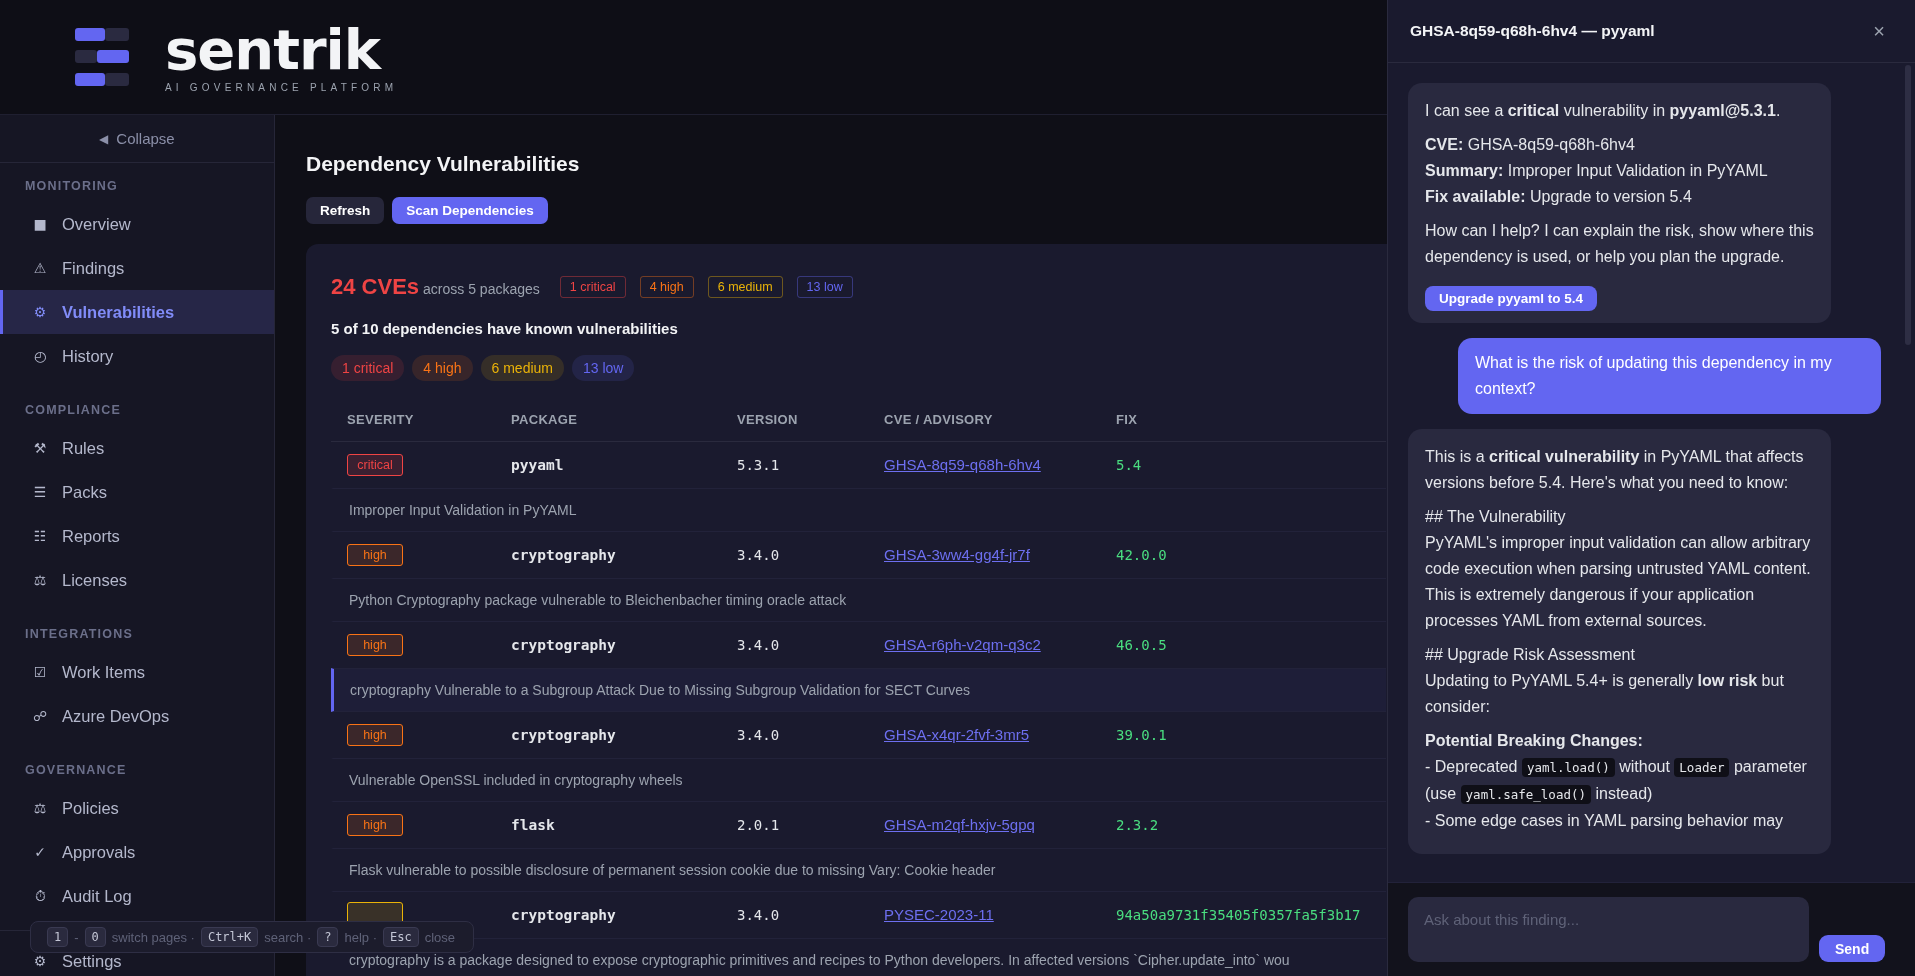 The image size is (1915, 976). What do you see at coordinates (1618, 582) in the screenshot?
I see `message-text: PyYAML's improper input validation can allow arbitrary code execution when parsing untrusted YAML content. This is extremely dangerous if your application processes YAML from external sources.` at bounding box center [1618, 582].